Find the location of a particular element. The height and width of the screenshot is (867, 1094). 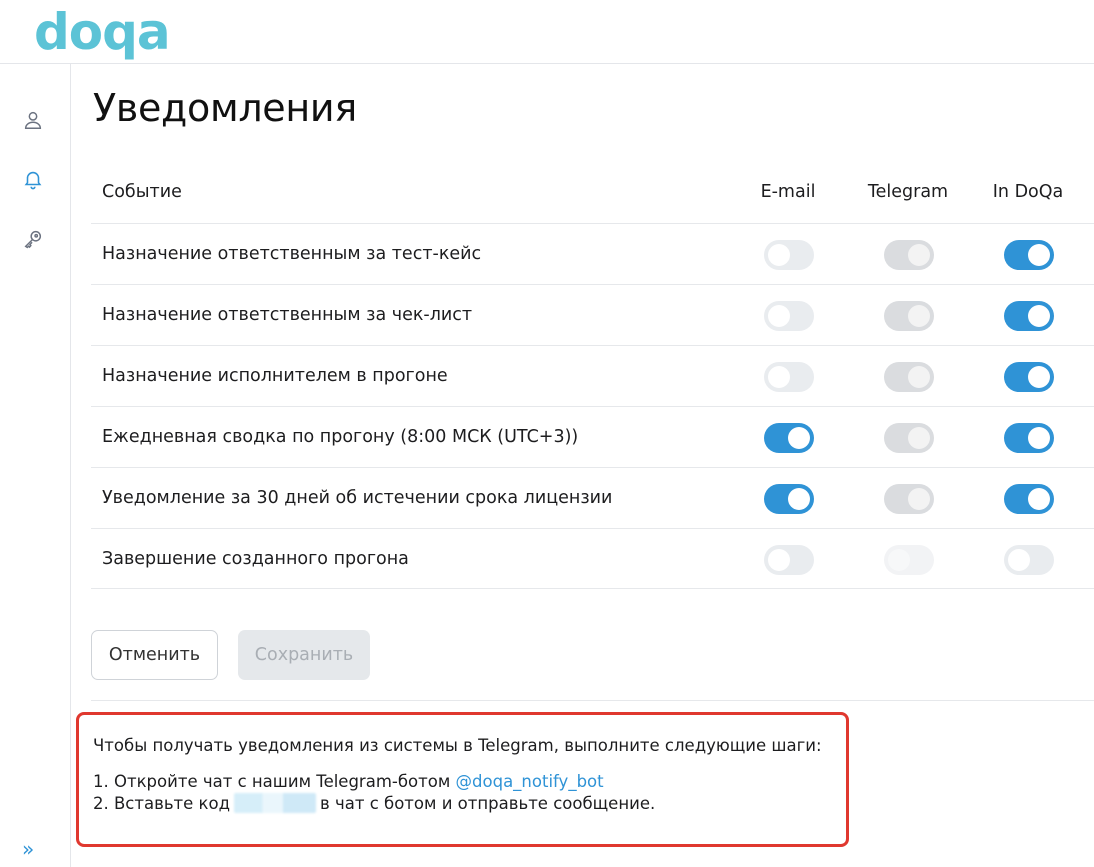

table-row: Назначение исполнителем в прогоне is located at coordinates (592, 375).